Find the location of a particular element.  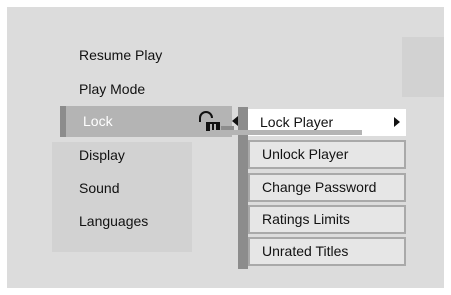

submenu-item-change-password: Change Password is located at coordinates (327, 187).